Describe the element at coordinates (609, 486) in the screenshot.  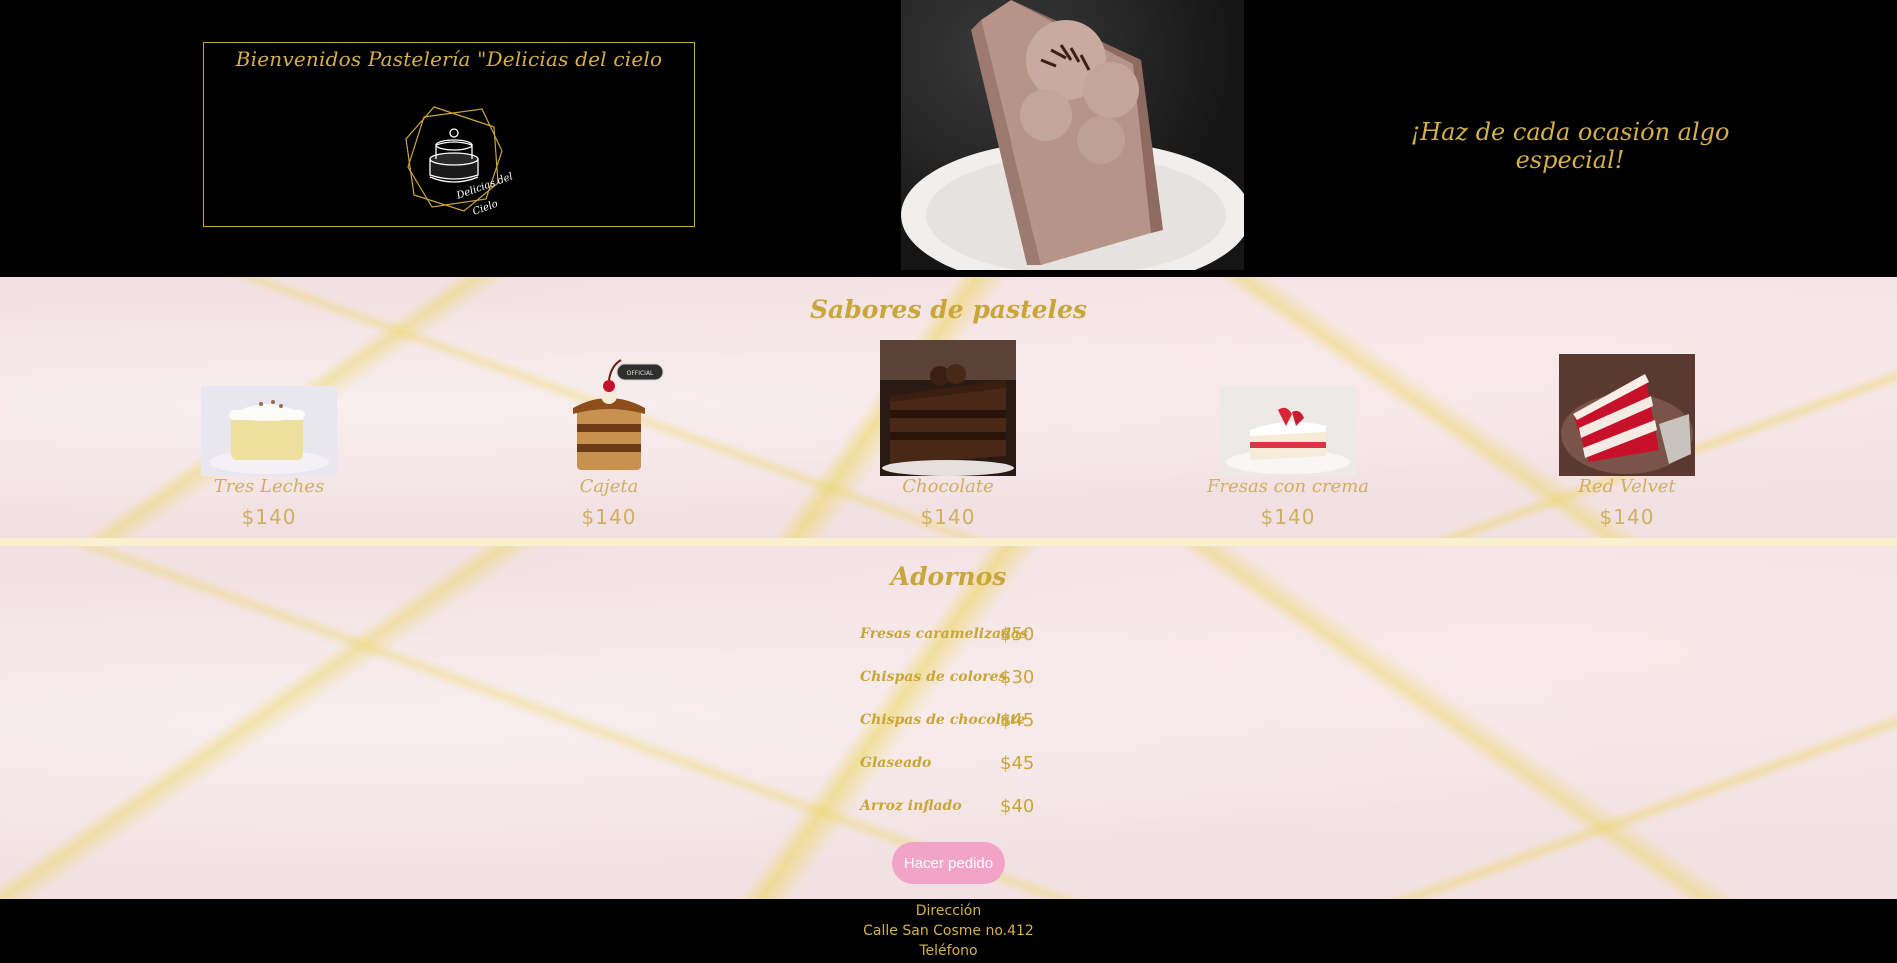
I see `cake-name: Cajeta` at that location.